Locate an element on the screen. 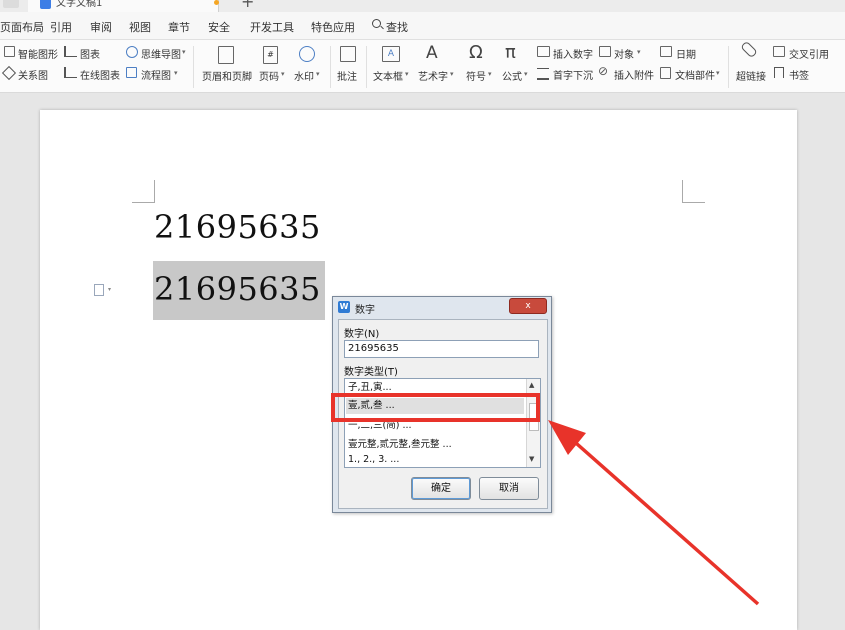  calendar-icon is located at coordinates (666, 51).